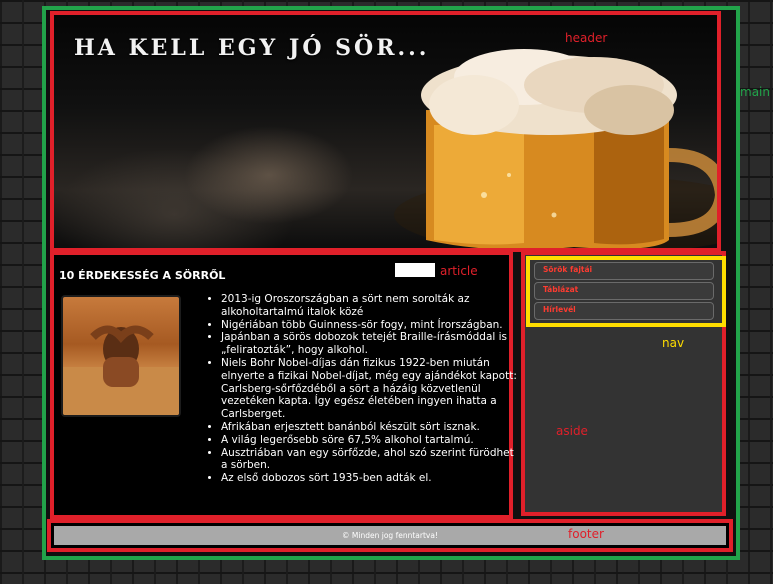 This screenshot has height=584, width=773. Describe the element at coordinates (673, 343) in the screenshot. I see `nav-annotation-label: nav` at that location.